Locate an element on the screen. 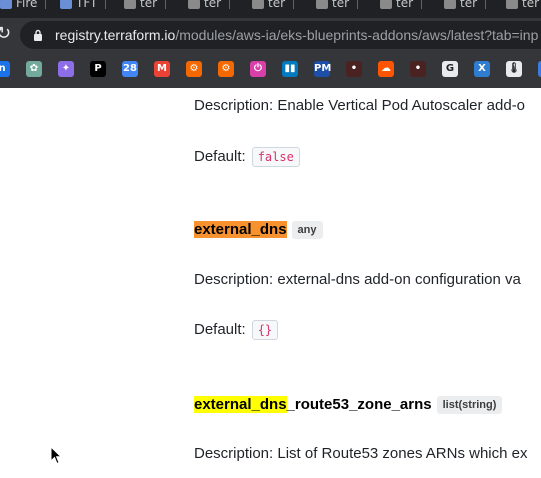 Image resolution: width=541 pixels, height=478 pixels. variable-name: external_dns_route53_zone_arns is located at coordinates (313, 404).